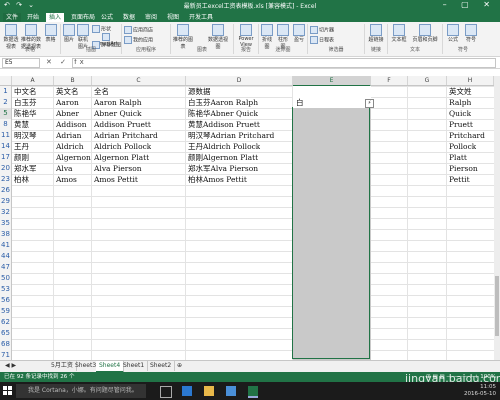 The width and height of the screenshot is (500, 400). Describe the element at coordinates (70, 146) in the screenshot. I see `cell-b: Aldrich` at that location.